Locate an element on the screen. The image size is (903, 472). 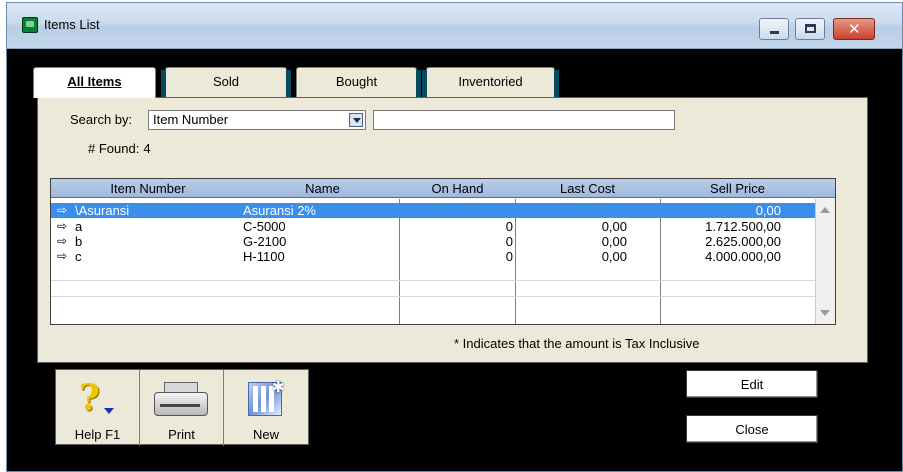
close-icon: ✕ is located at coordinates (854, 29).